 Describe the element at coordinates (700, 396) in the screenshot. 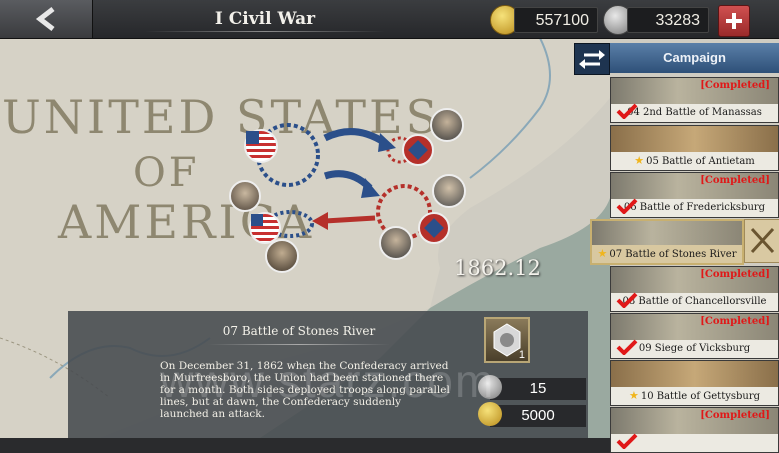

I see `battle-label-text: 10 Battle of Gettysburg` at that location.